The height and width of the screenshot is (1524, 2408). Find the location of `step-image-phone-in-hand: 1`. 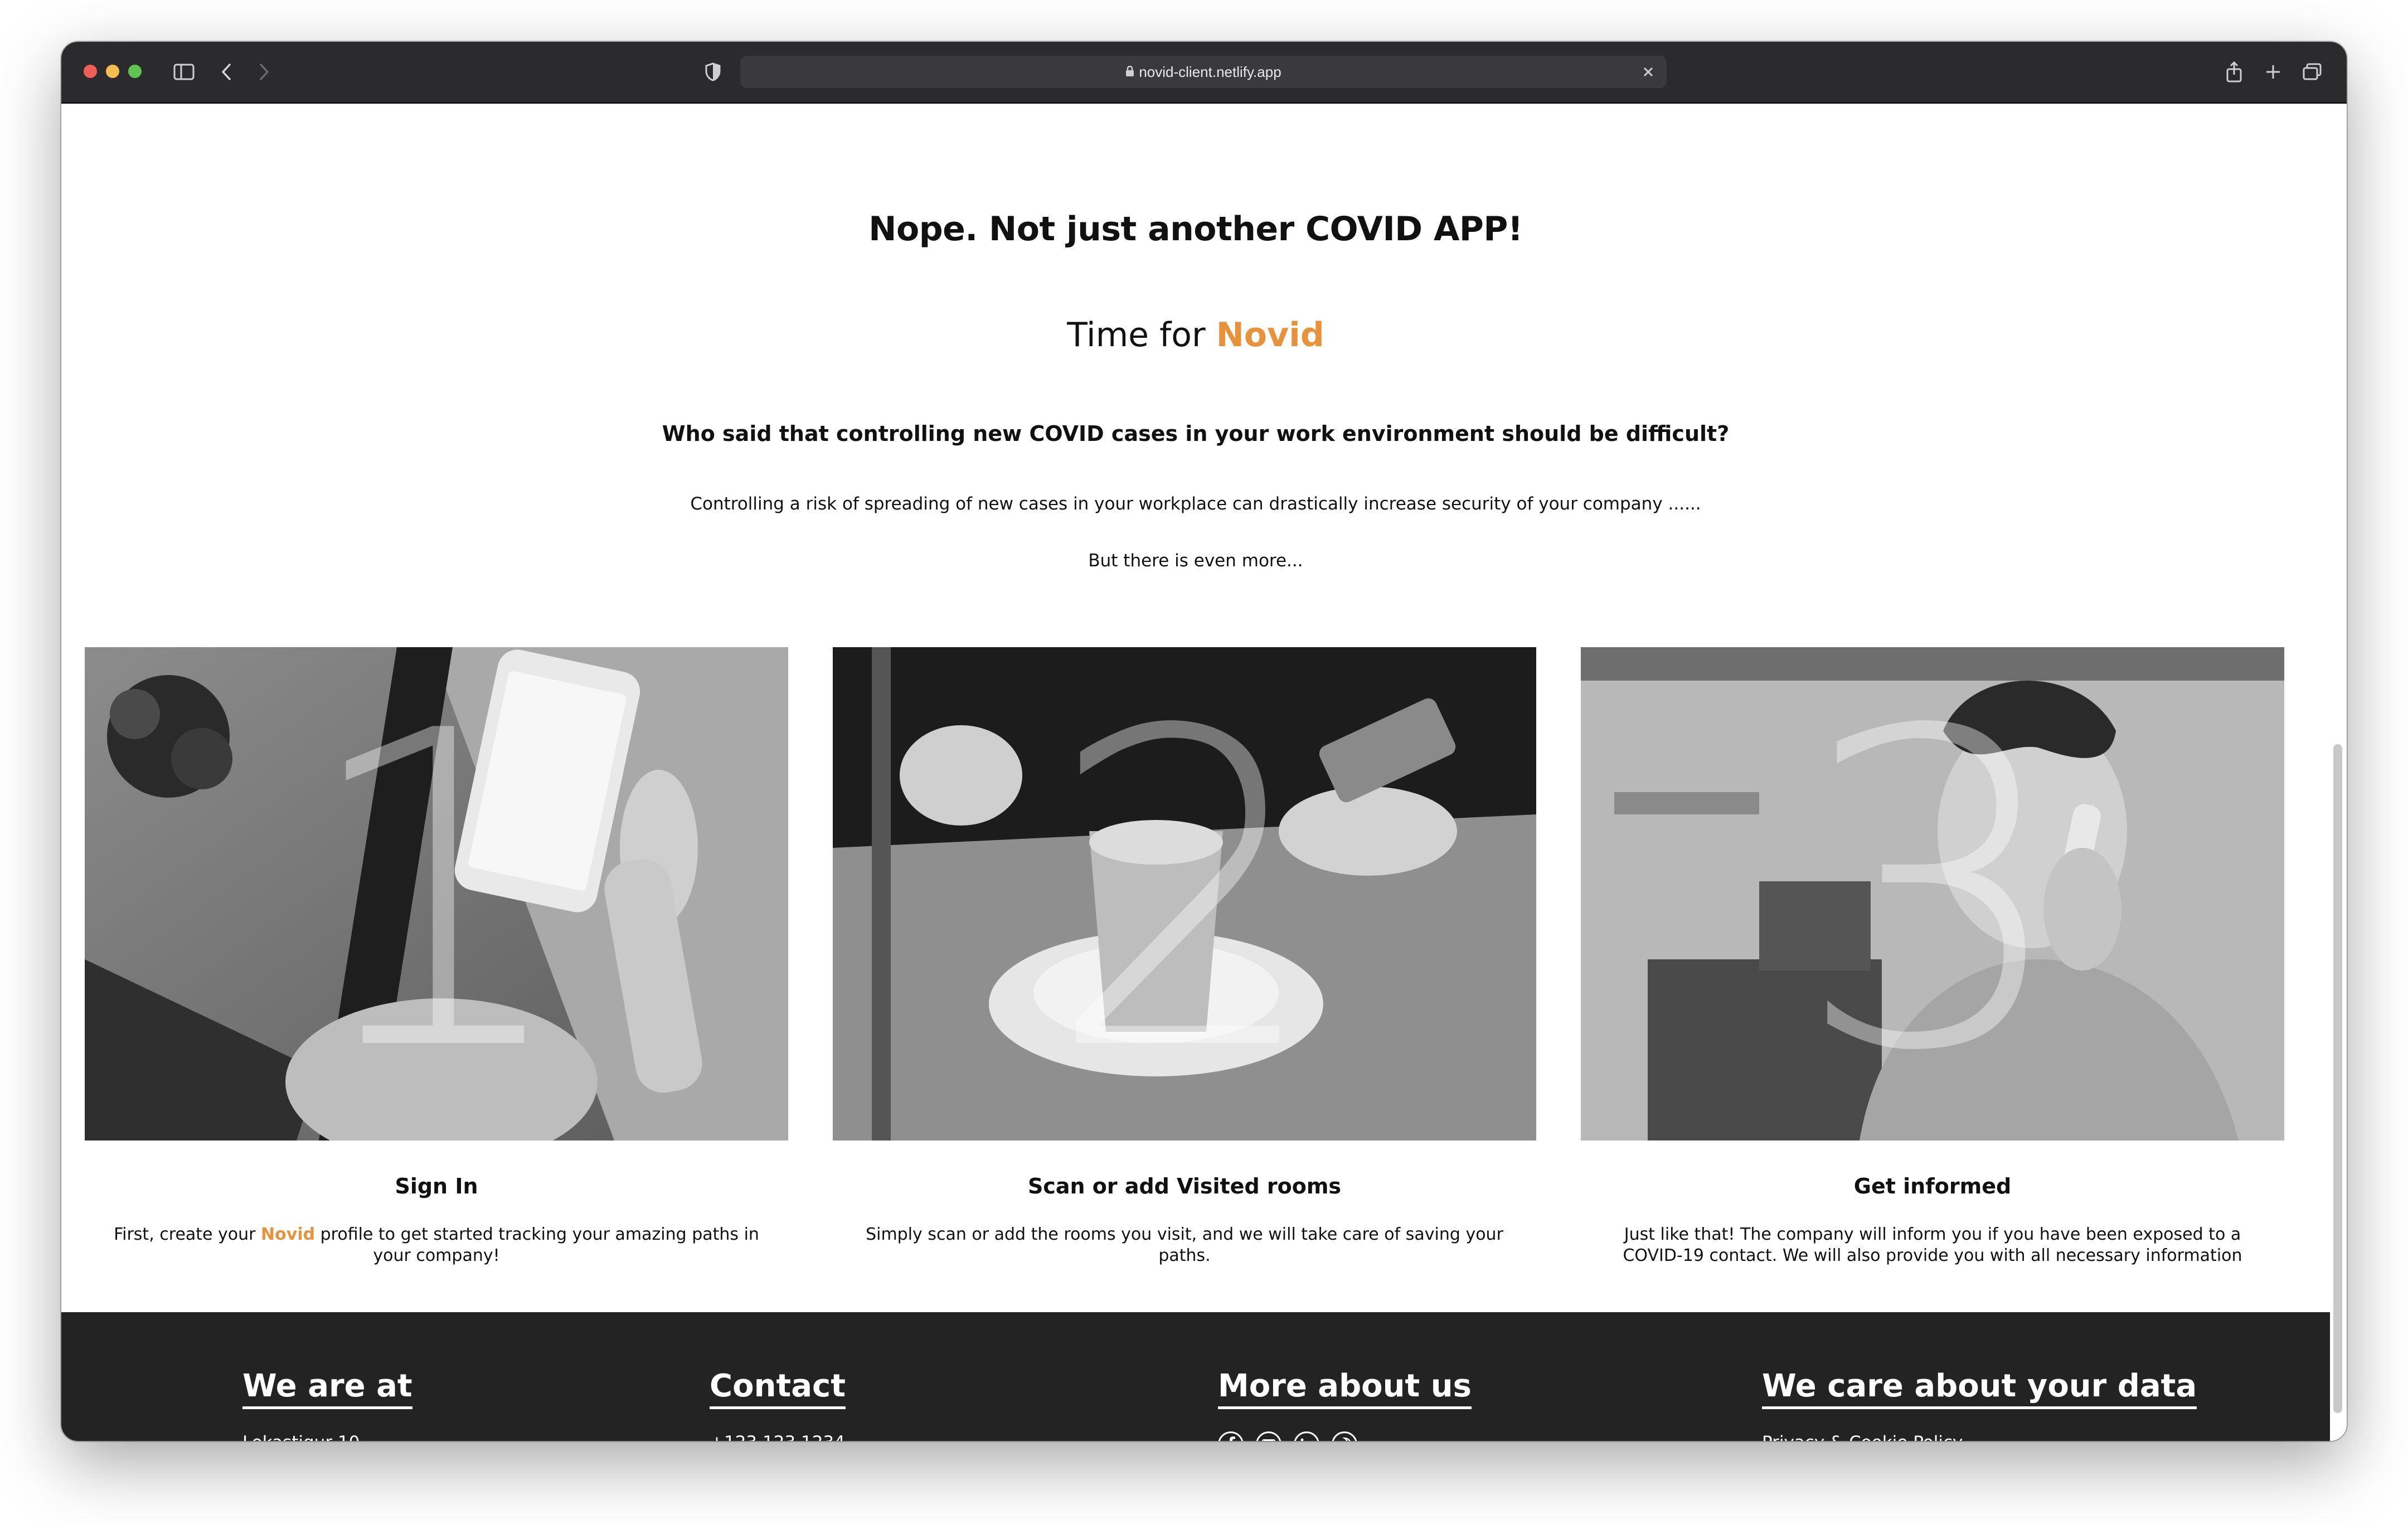

step-image-phone-in-hand: 1 is located at coordinates (437, 894).